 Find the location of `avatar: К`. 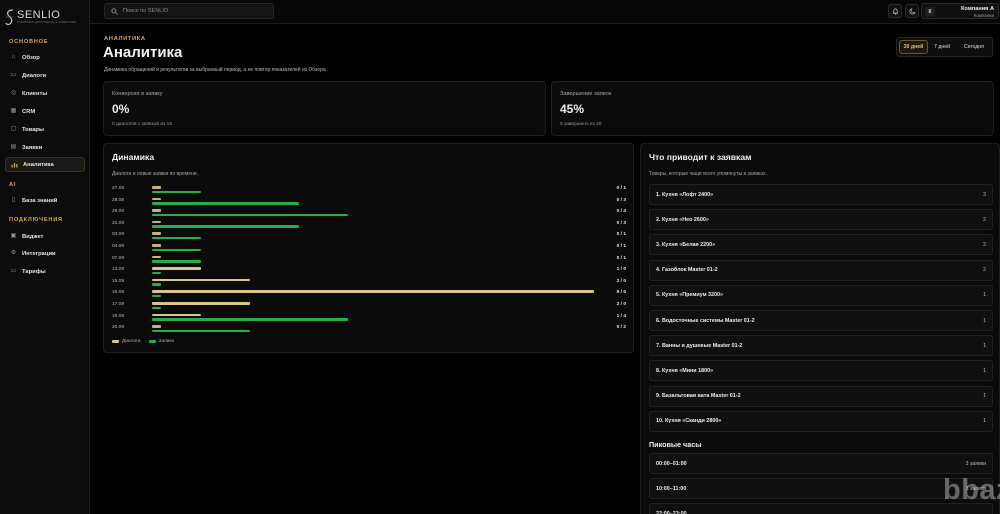

avatar: К is located at coordinates (930, 12).